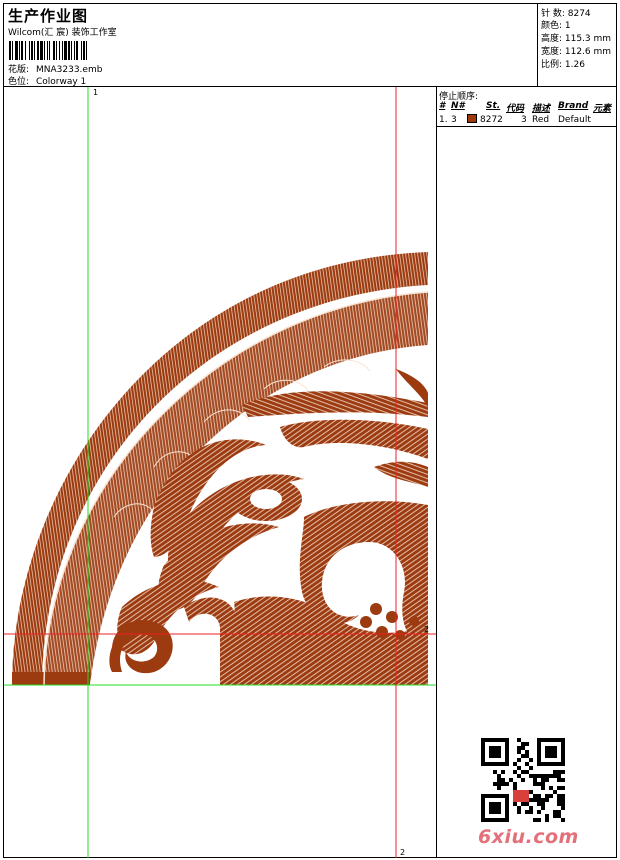 The height and width of the screenshot is (860, 620). What do you see at coordinates (48, 16) in the screenshot?
I see `page-title: 生产作业图` at bounding box center [48, 16].